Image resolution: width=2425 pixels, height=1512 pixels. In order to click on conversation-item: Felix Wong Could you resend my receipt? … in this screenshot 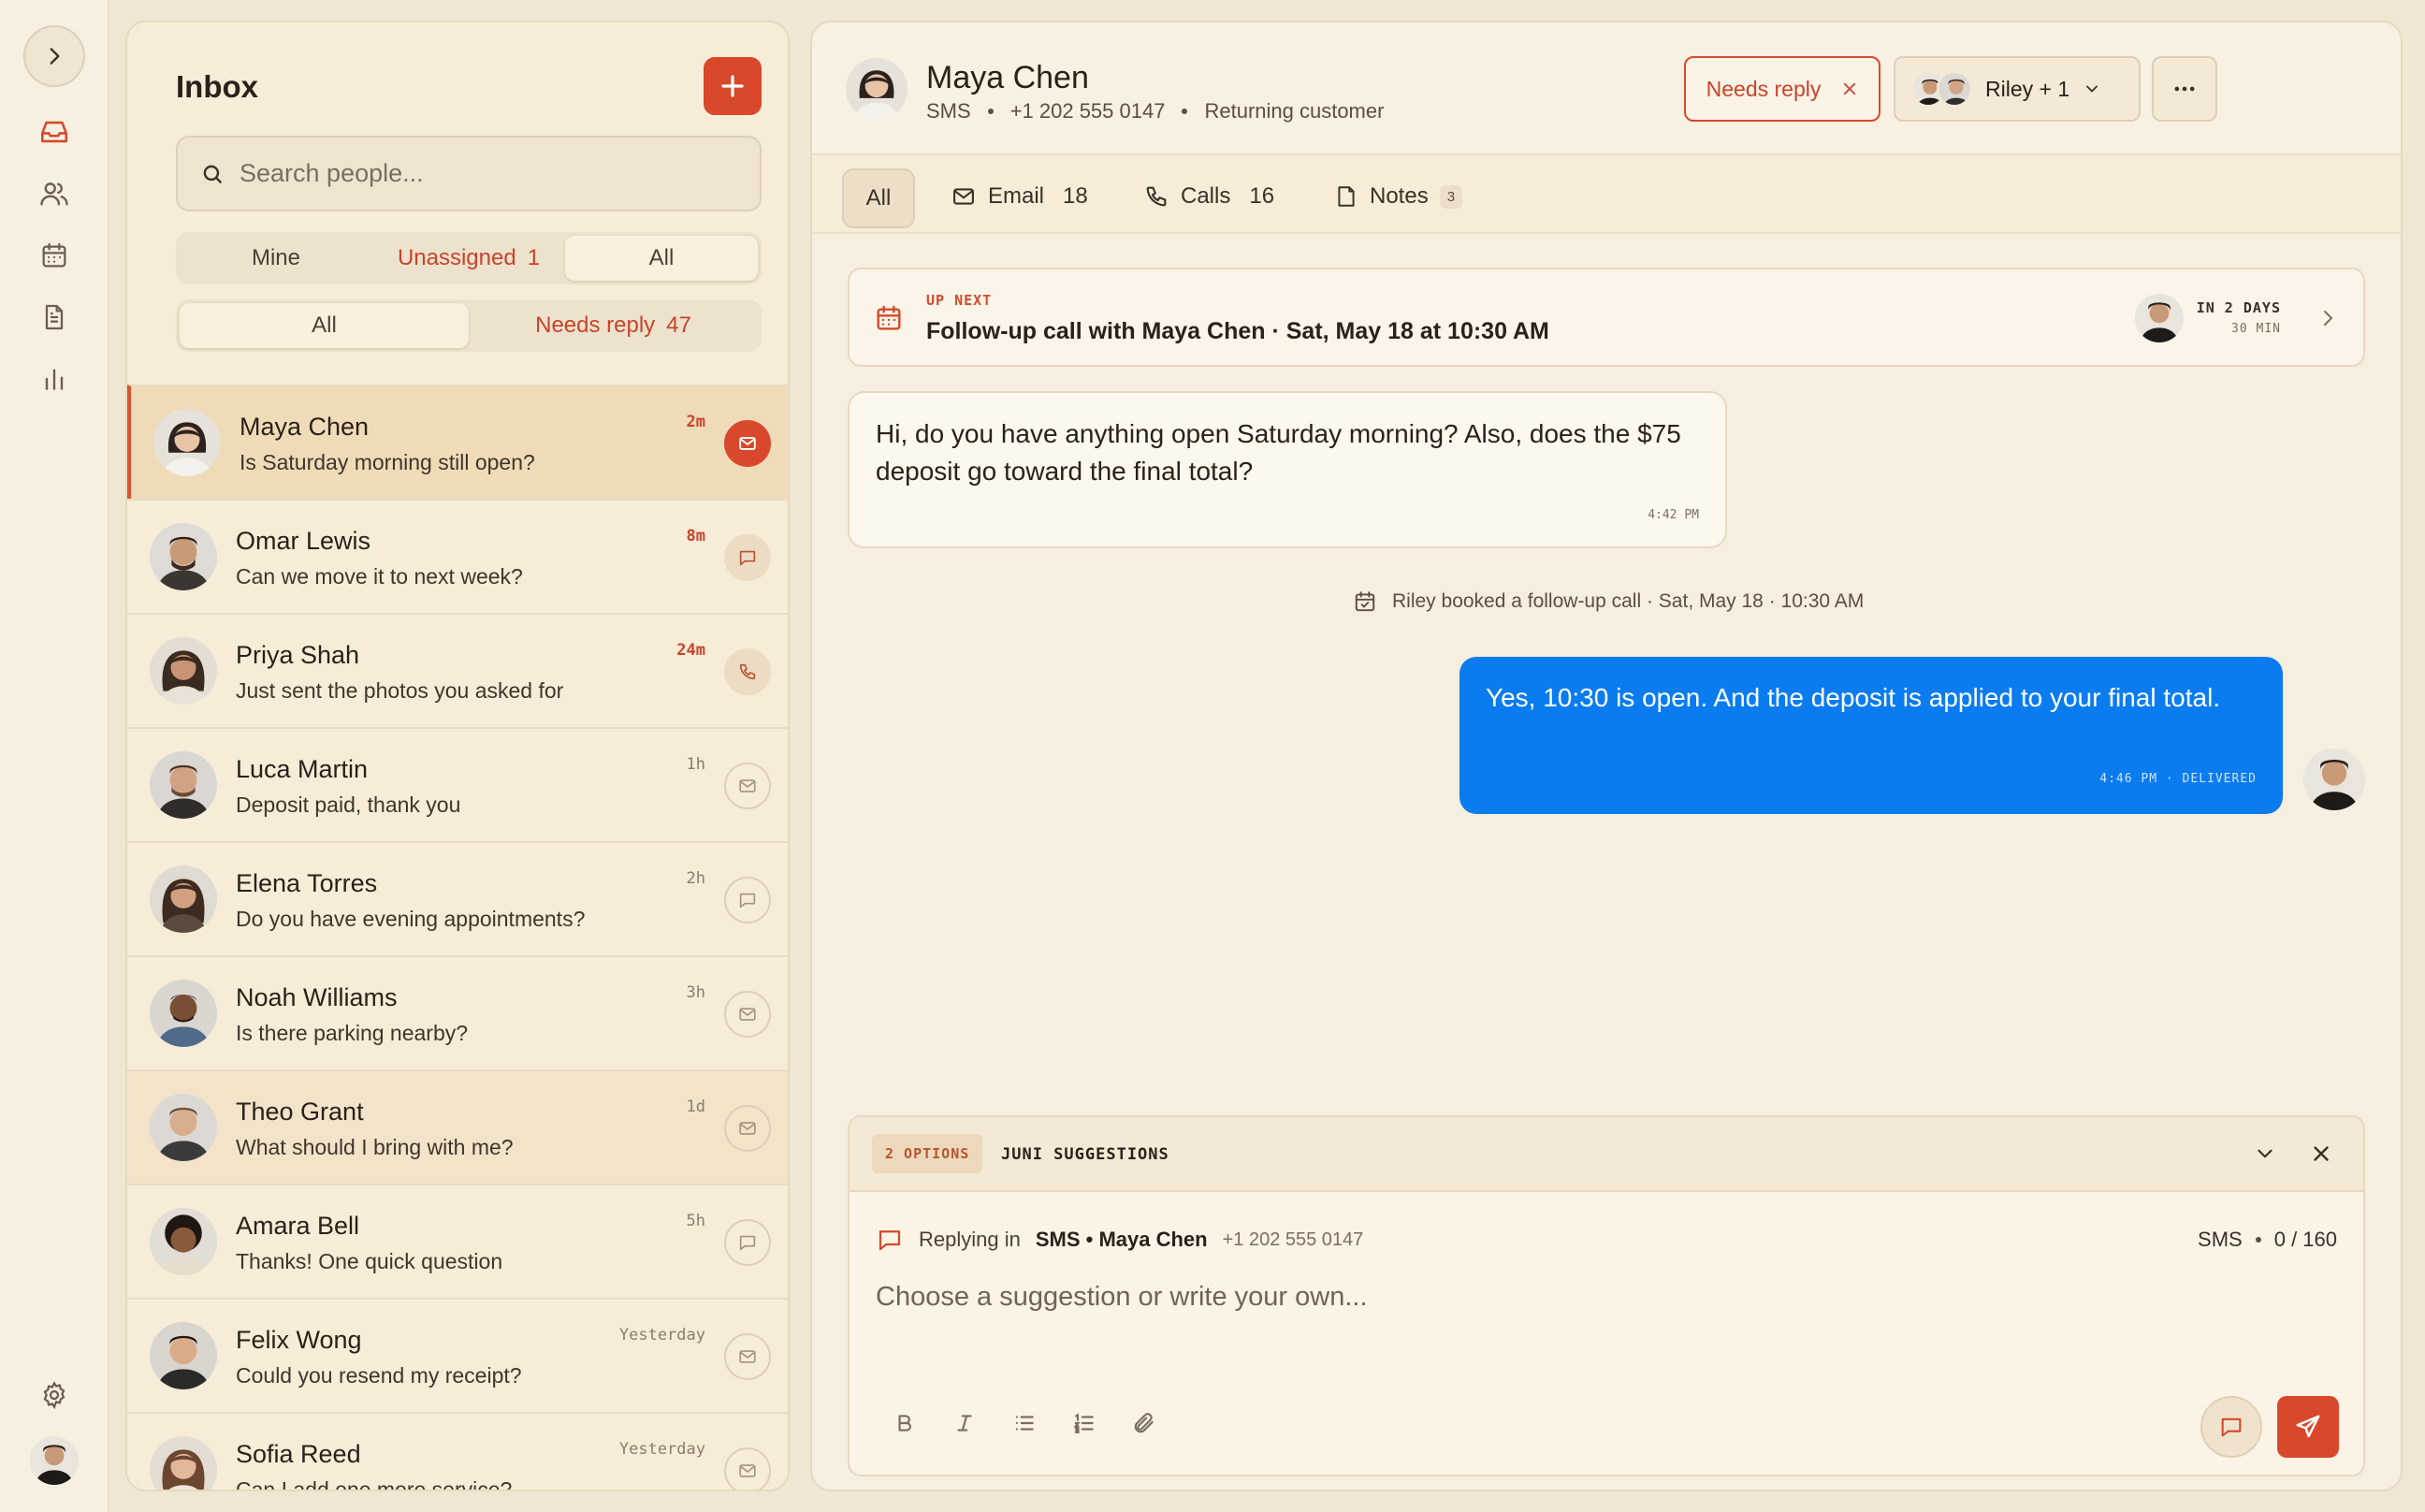, I will do `click(457, 1355)`.